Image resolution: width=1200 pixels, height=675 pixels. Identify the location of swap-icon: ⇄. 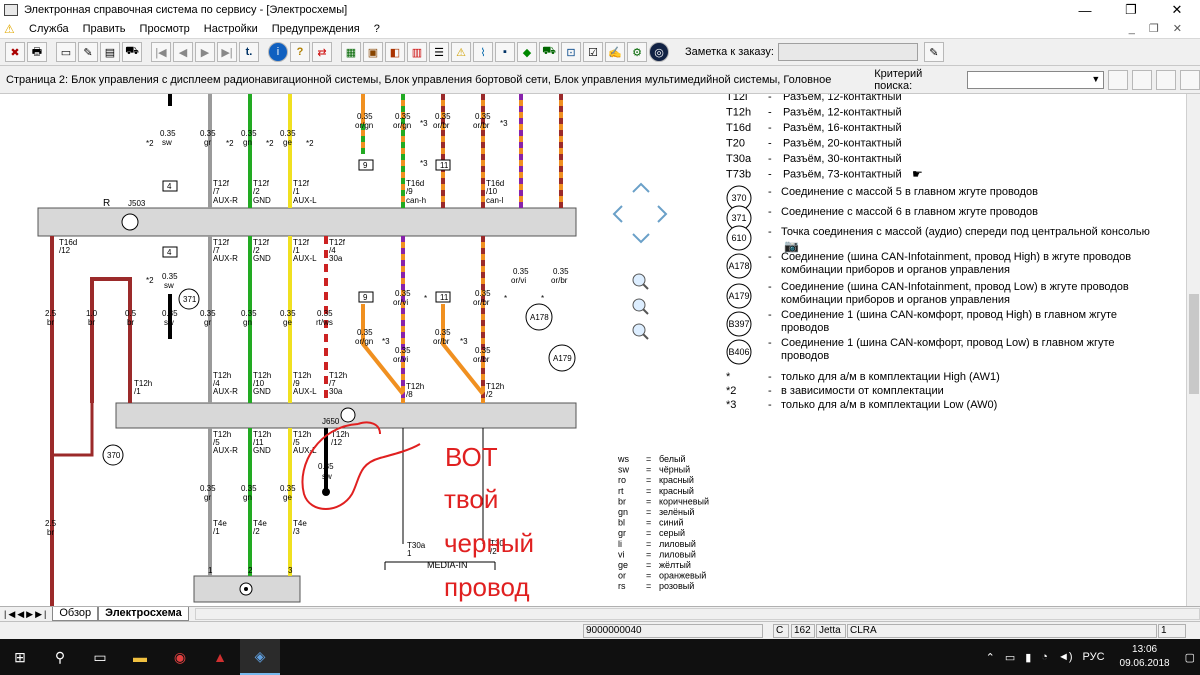
(322, 52).